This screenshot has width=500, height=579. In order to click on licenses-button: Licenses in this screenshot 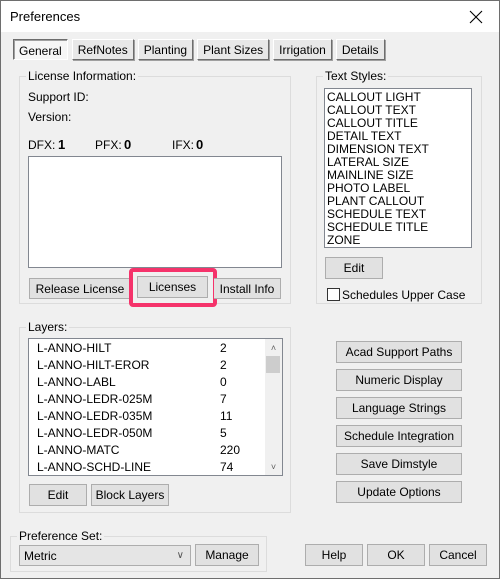, I will do `click(172, 287)`.